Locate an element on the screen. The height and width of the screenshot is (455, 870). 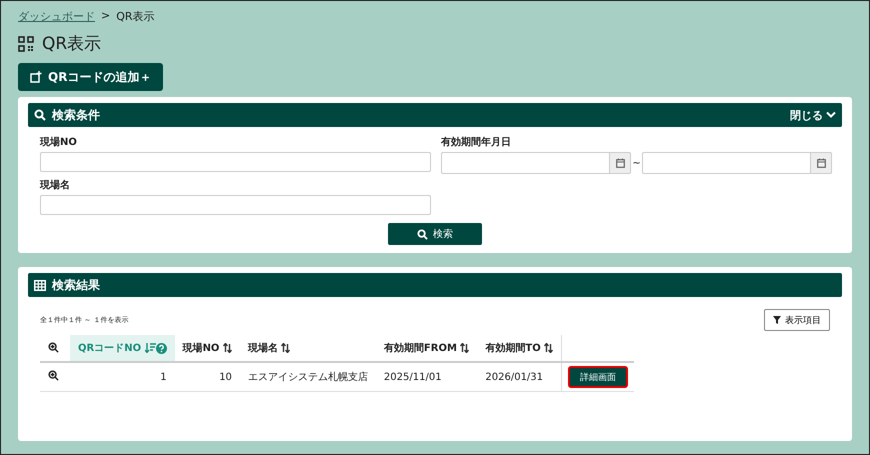
sort-descending-icon is located at coordinates (150, 348).